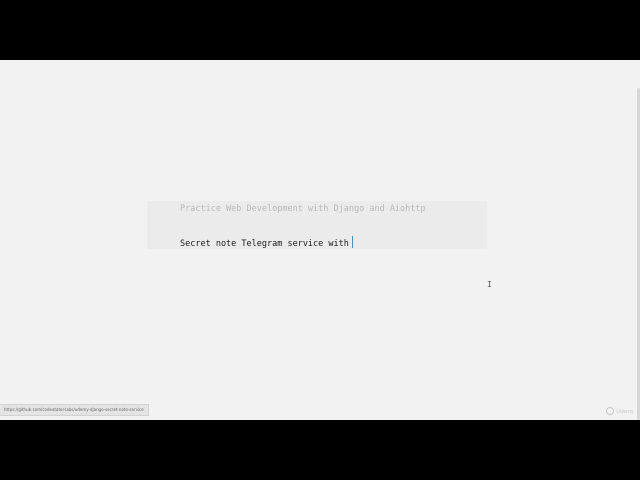  What do you see at coordinates (264, 244) in the screenshot?
I see `editor-input-text: Secret note Telegram service with` at bounding box center [264, 244].